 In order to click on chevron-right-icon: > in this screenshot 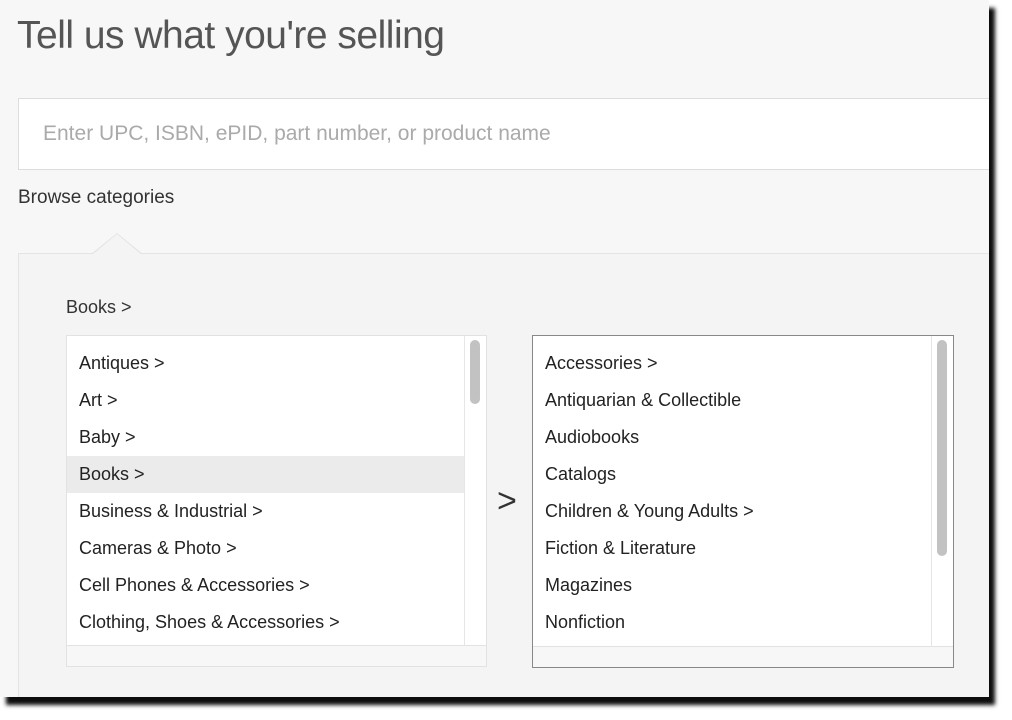, I will do `click(507, 501)`.